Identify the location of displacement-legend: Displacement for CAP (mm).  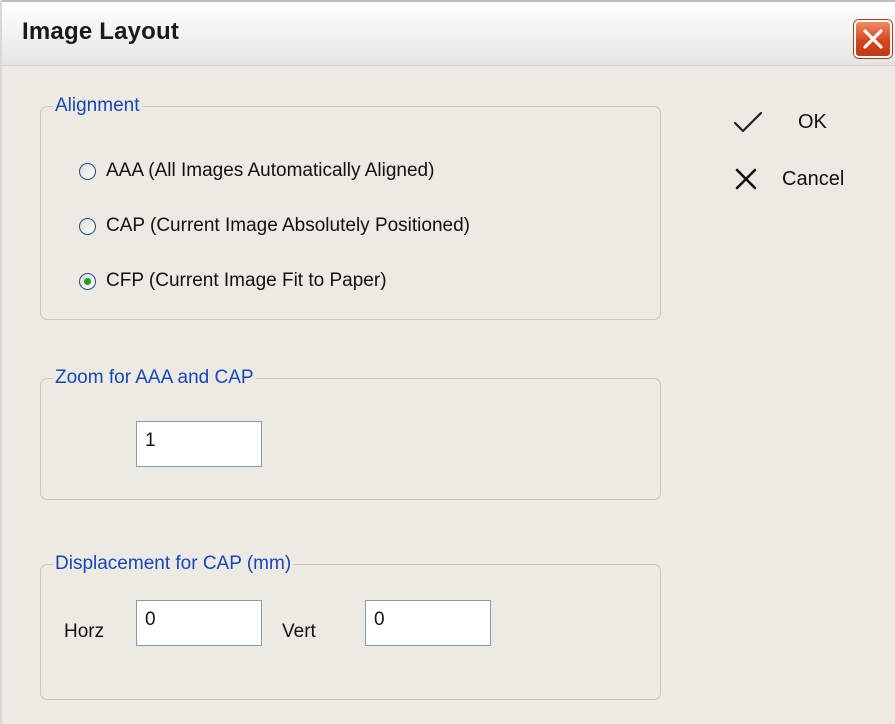
(173, 563).